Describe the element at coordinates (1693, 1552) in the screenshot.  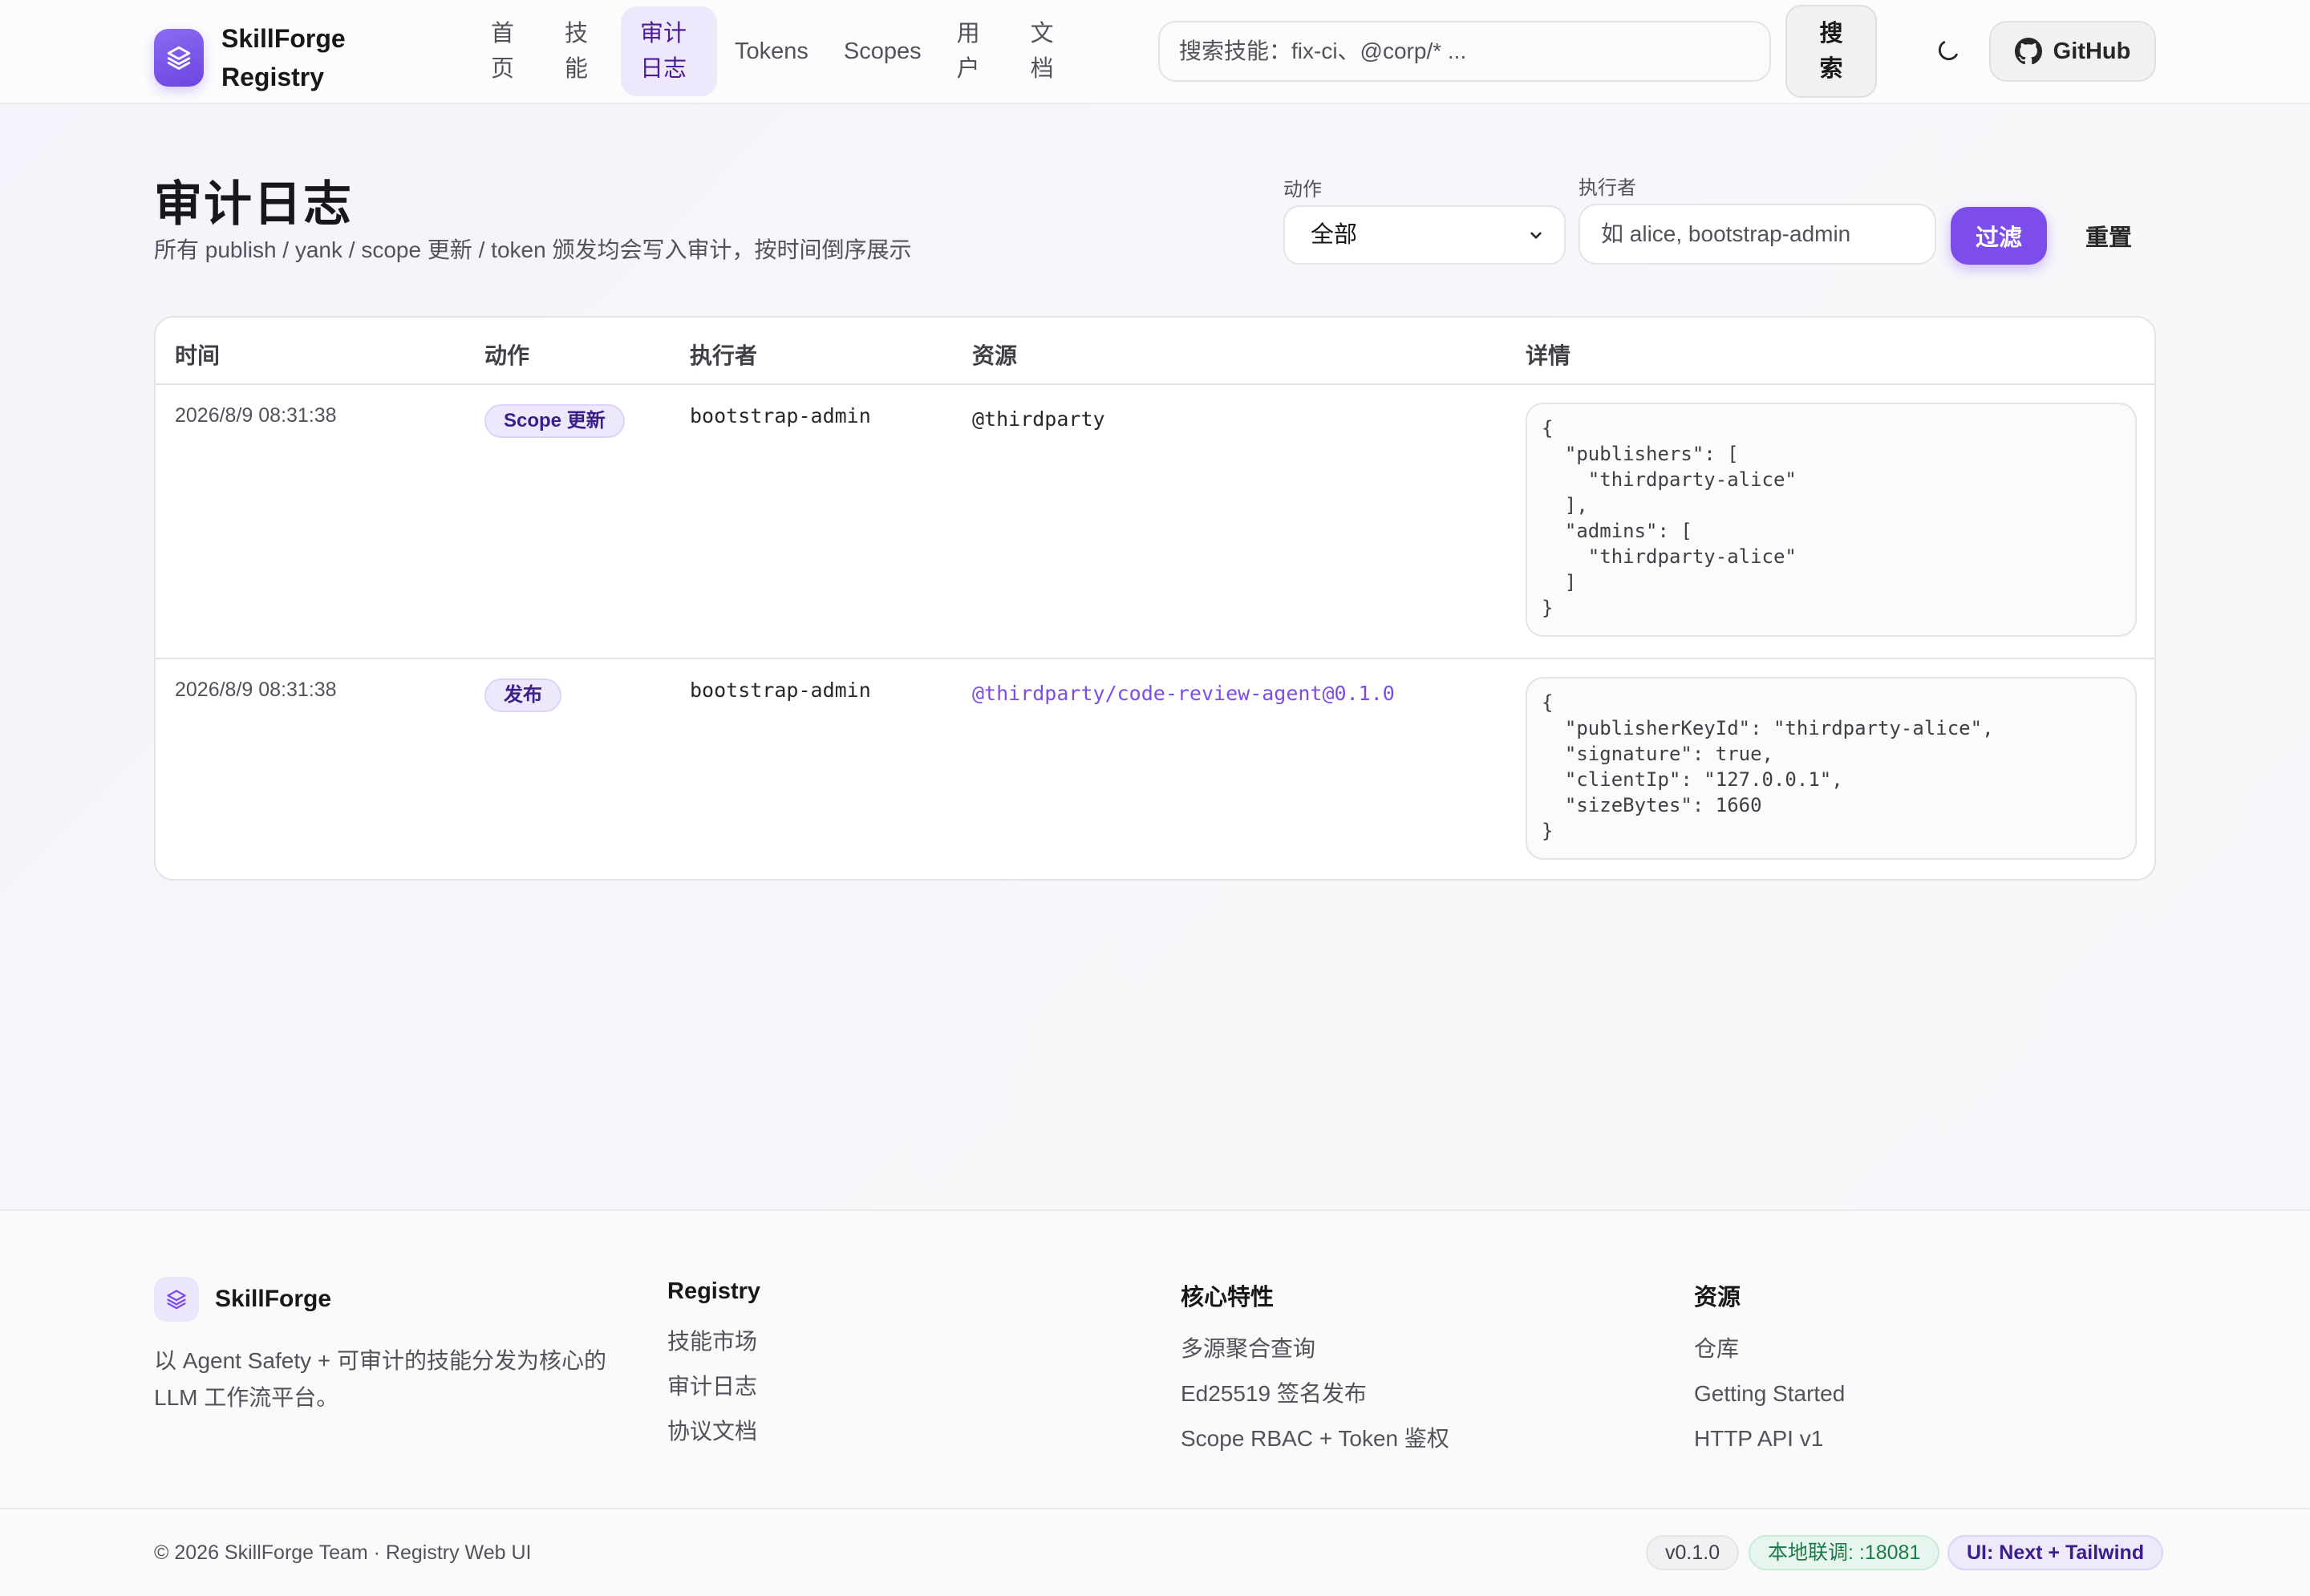
I see `version-badge: v0.1.0` at that location.